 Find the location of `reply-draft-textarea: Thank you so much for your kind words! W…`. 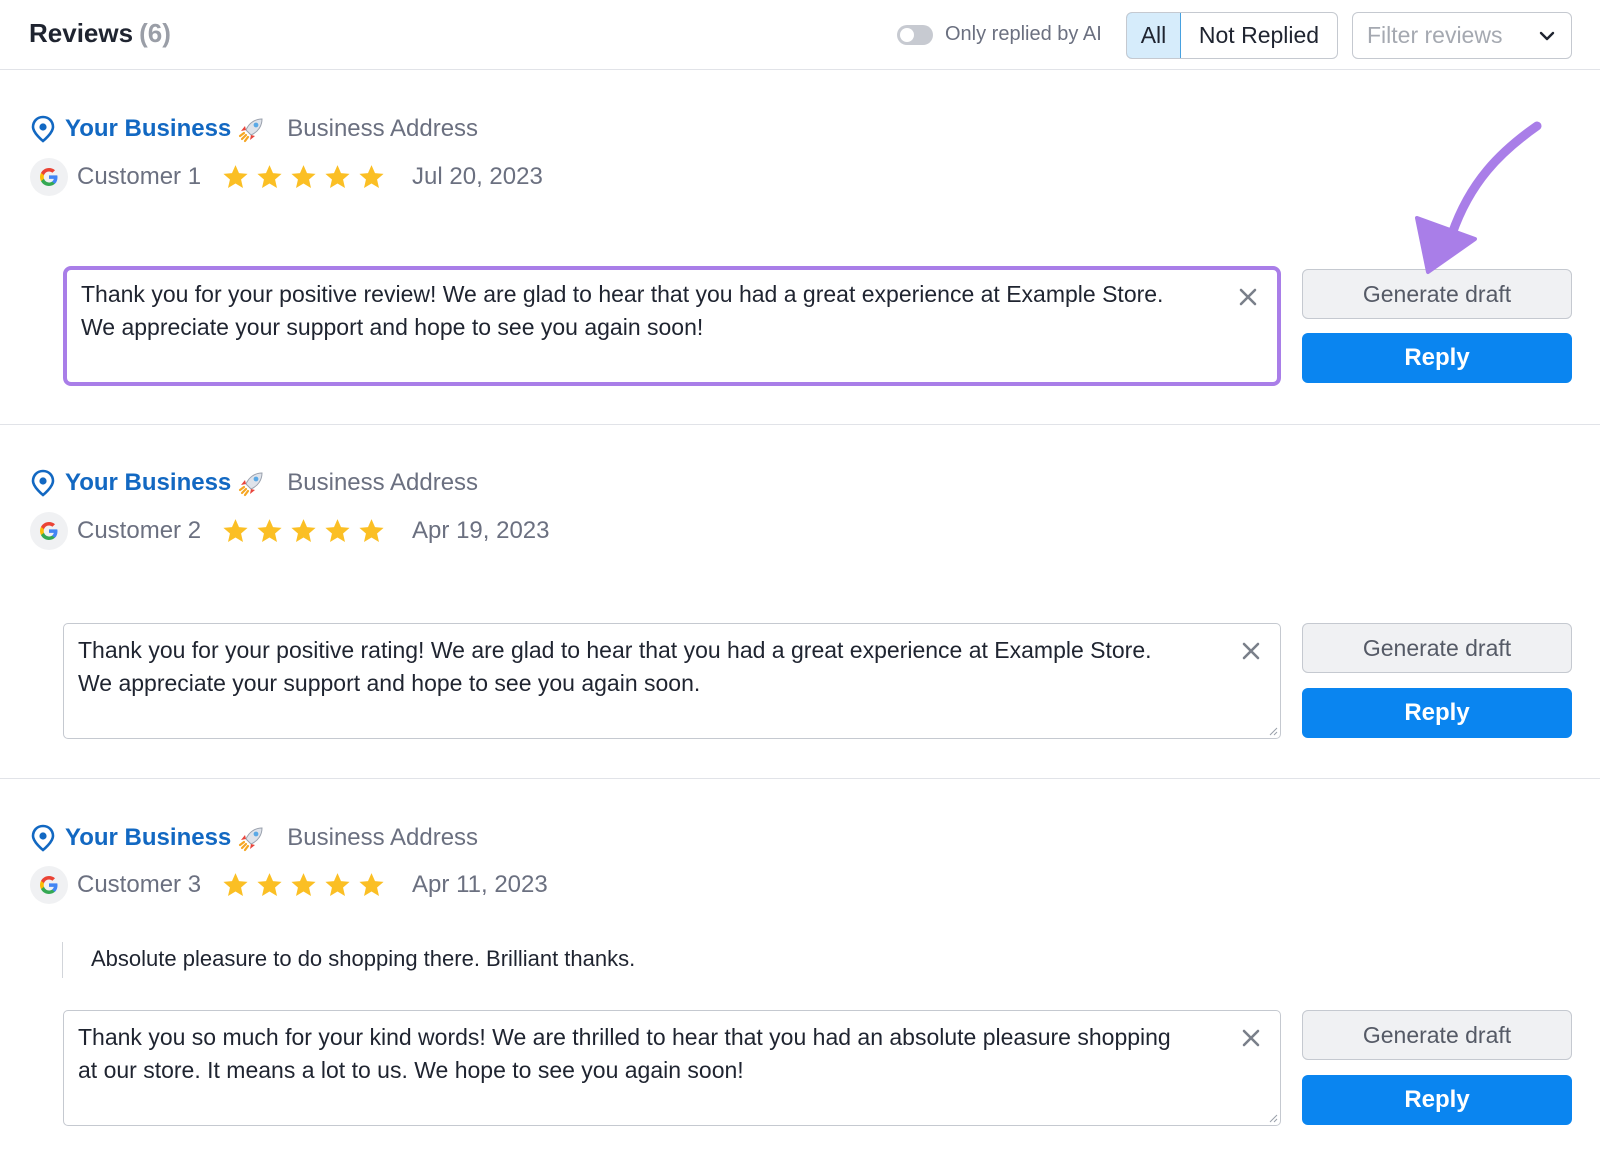

reply-draft-textarea: Thank you so much for your kind words! W… is located at coordinates (672, 1068).